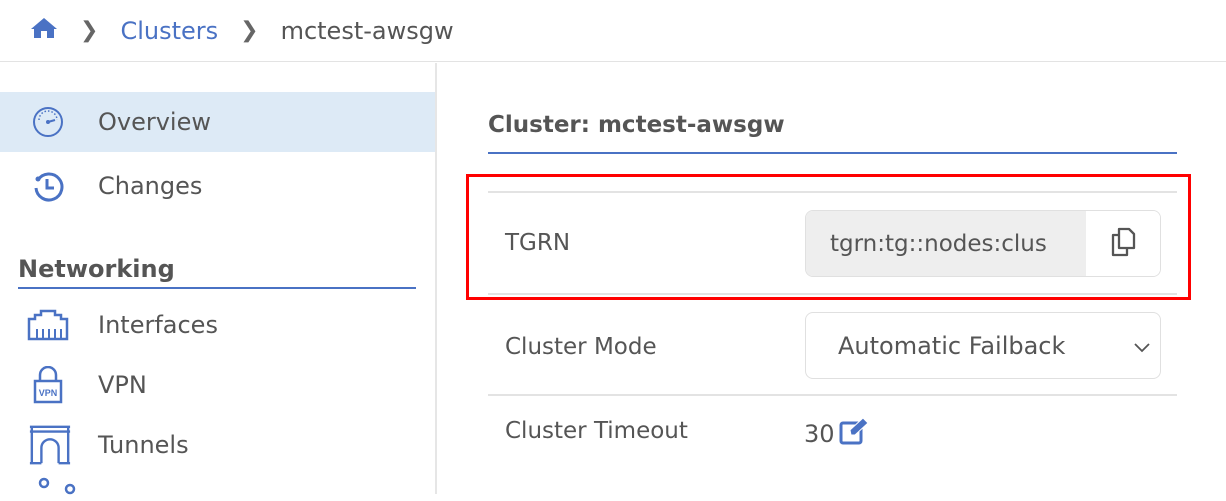  I want to click on cluster-mode-value: Automatic Failback, so click(952, 345).